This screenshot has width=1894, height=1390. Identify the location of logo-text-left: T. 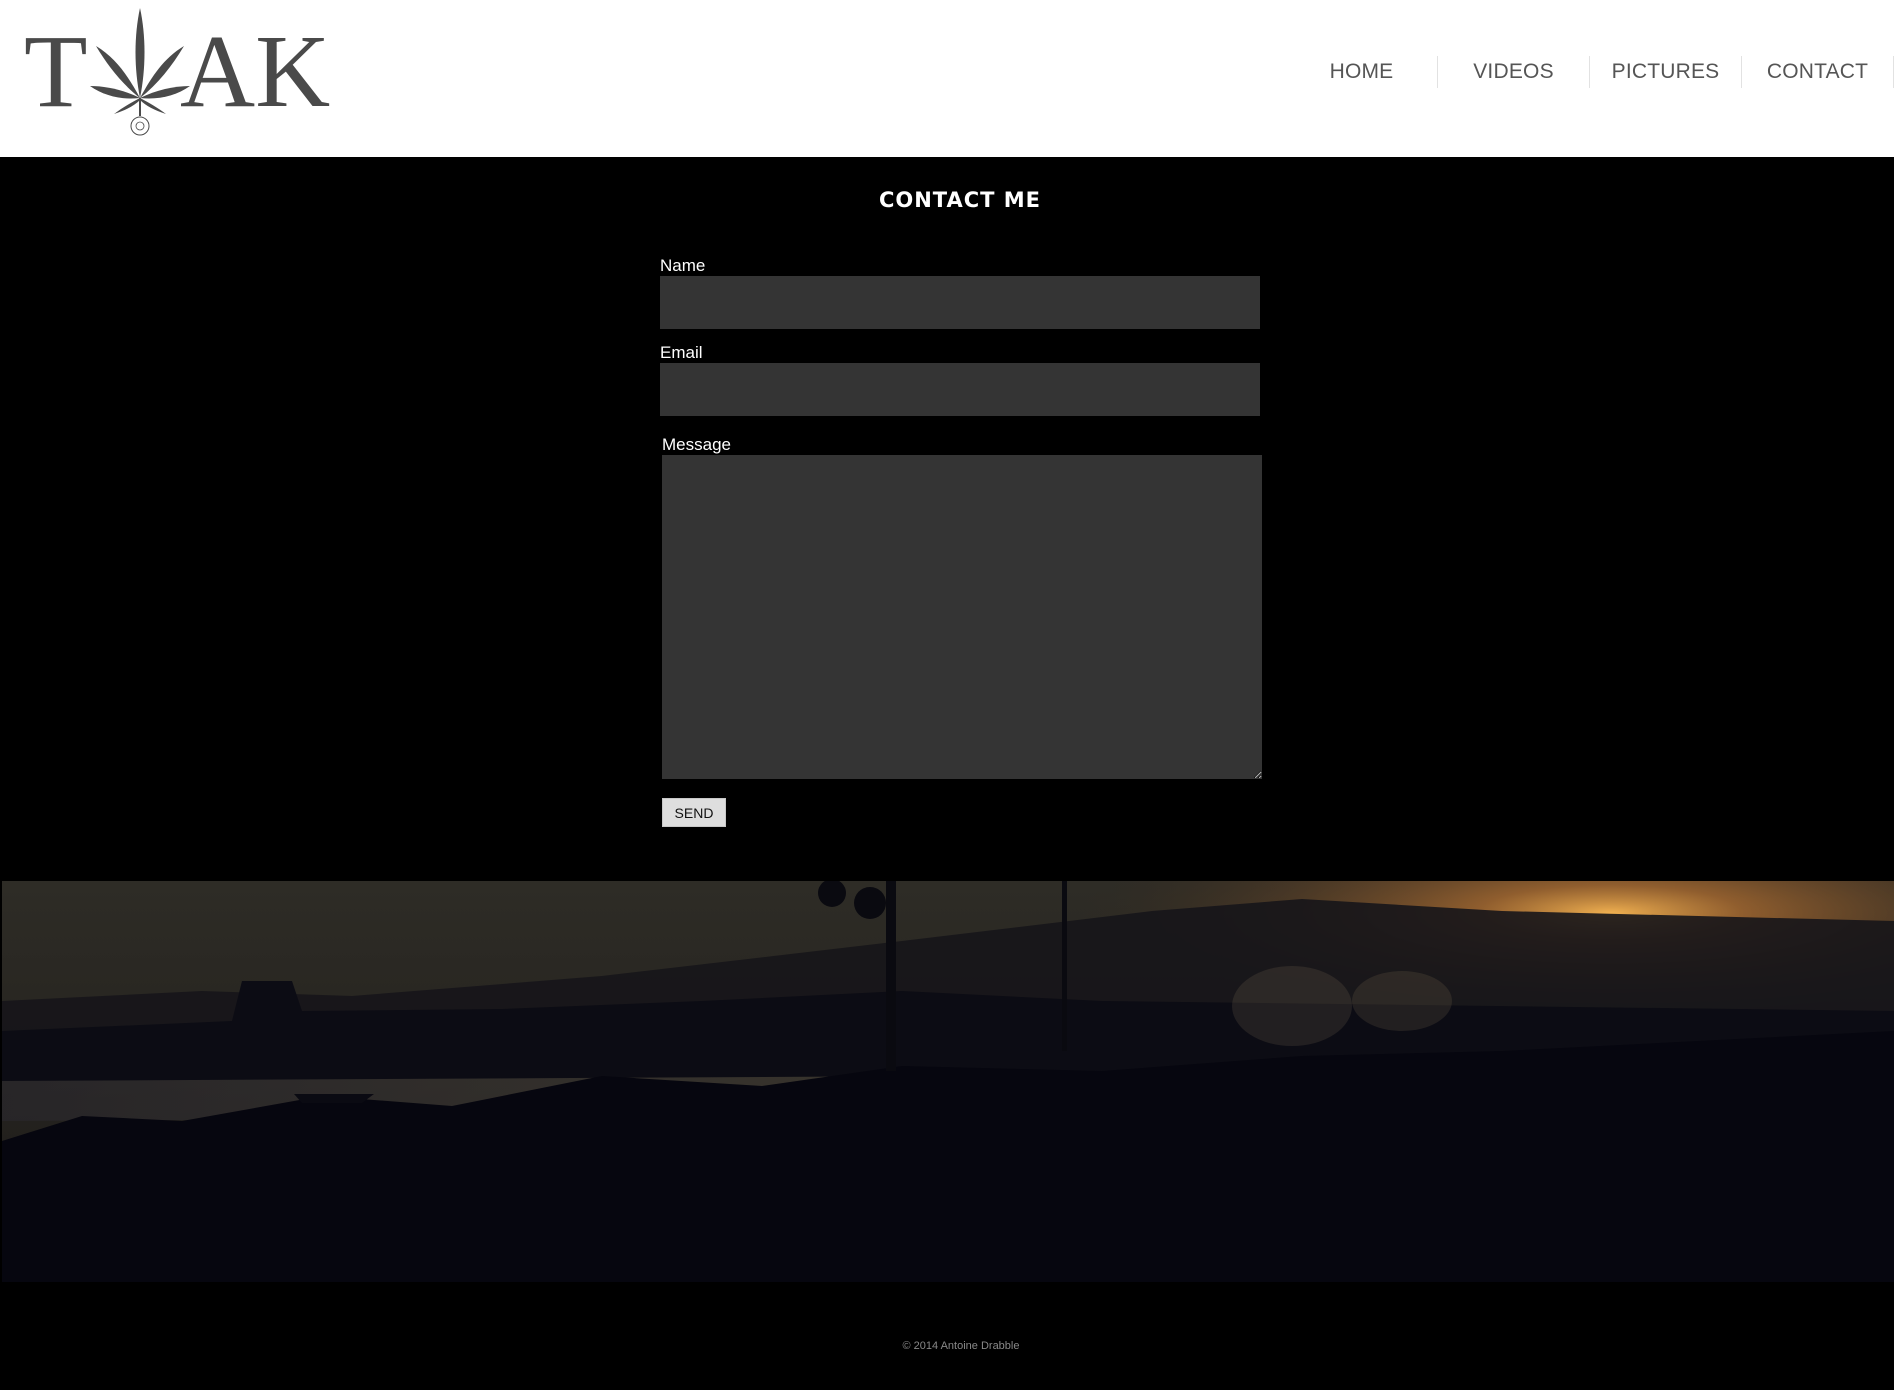
(56, 71).